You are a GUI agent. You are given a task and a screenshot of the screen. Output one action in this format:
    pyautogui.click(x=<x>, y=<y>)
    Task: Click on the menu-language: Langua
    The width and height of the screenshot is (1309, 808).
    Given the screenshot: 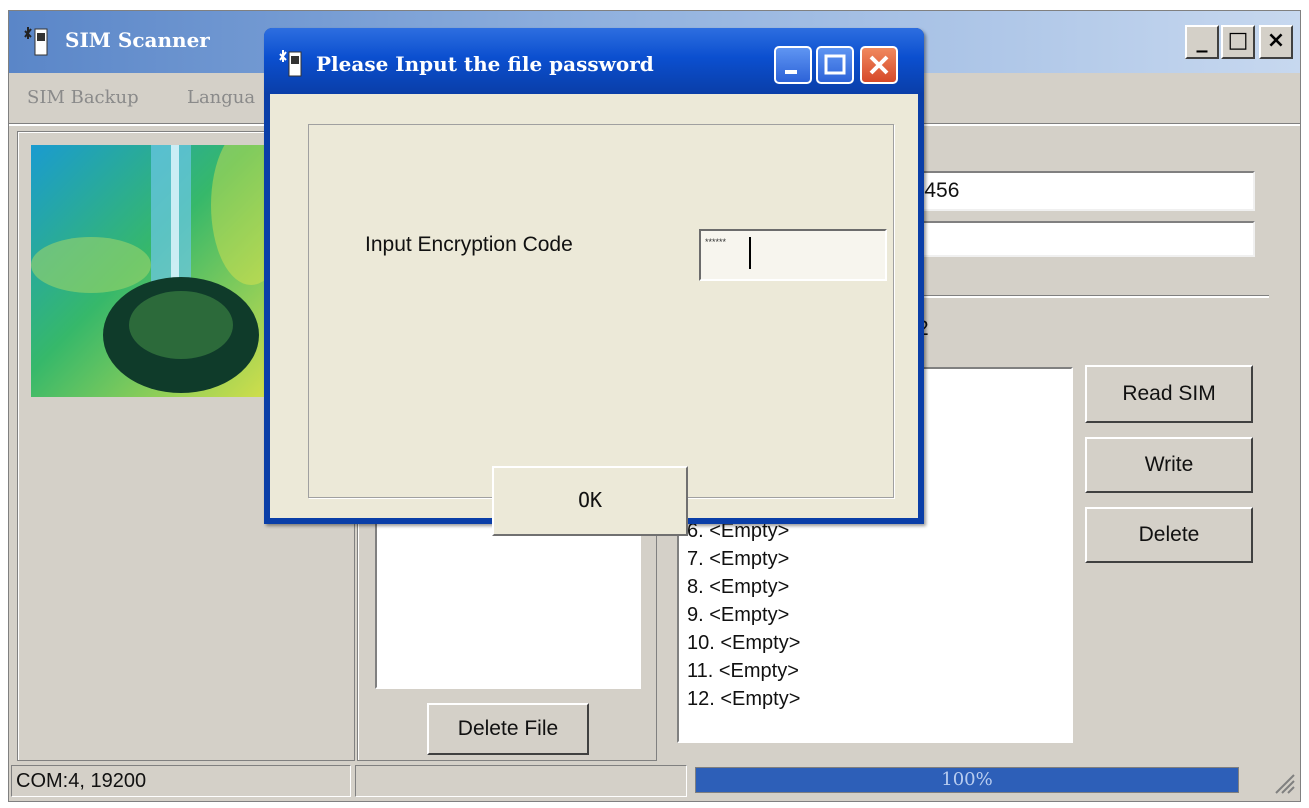 What is the action you would take?
    pyautogui.click(x=221, y=97)
    